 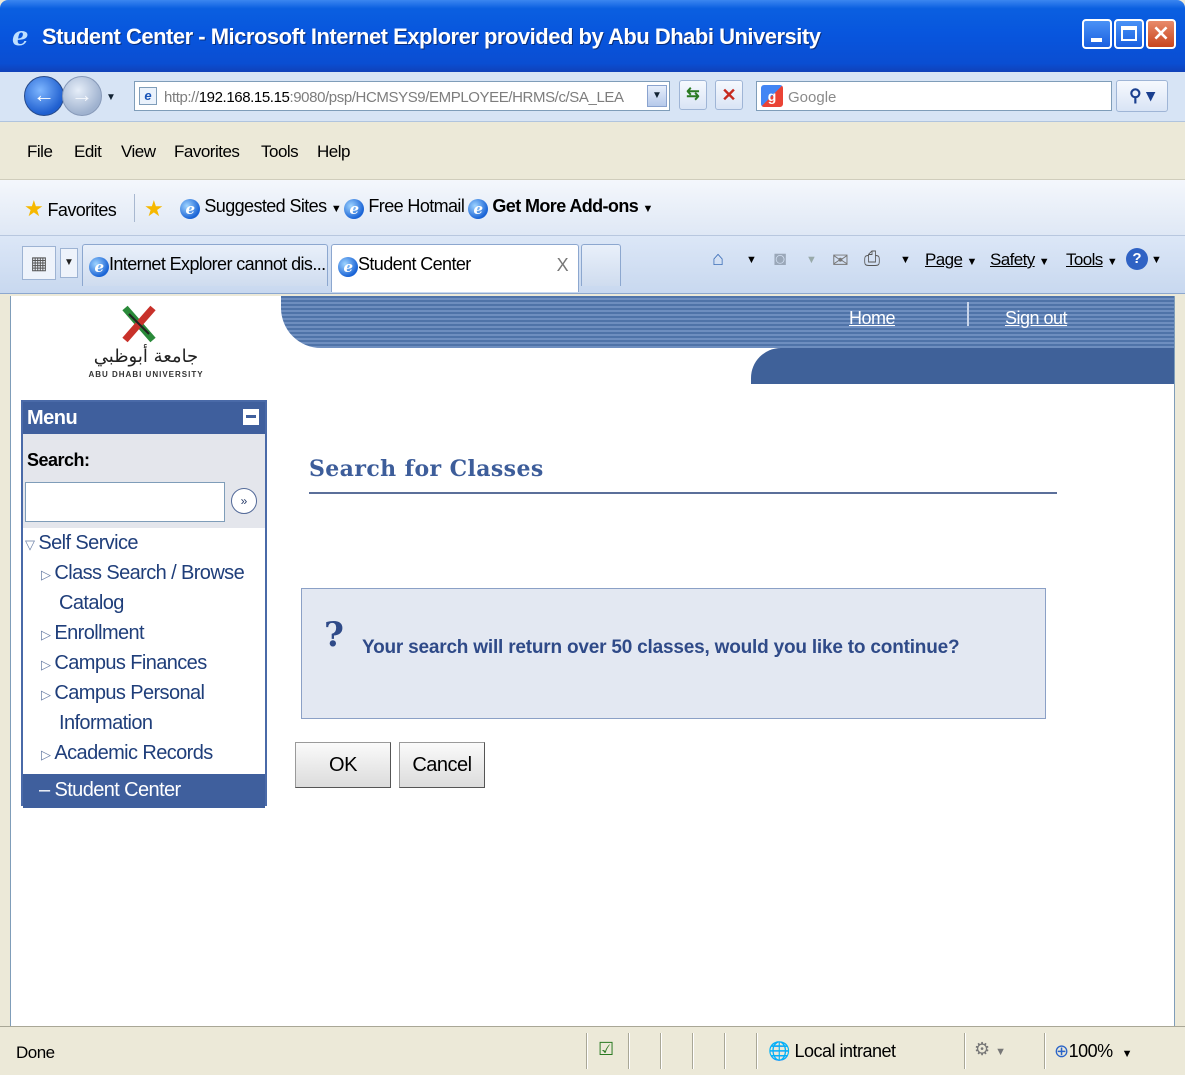 I want to click on google-icon: g, so click(x=772, y=96).